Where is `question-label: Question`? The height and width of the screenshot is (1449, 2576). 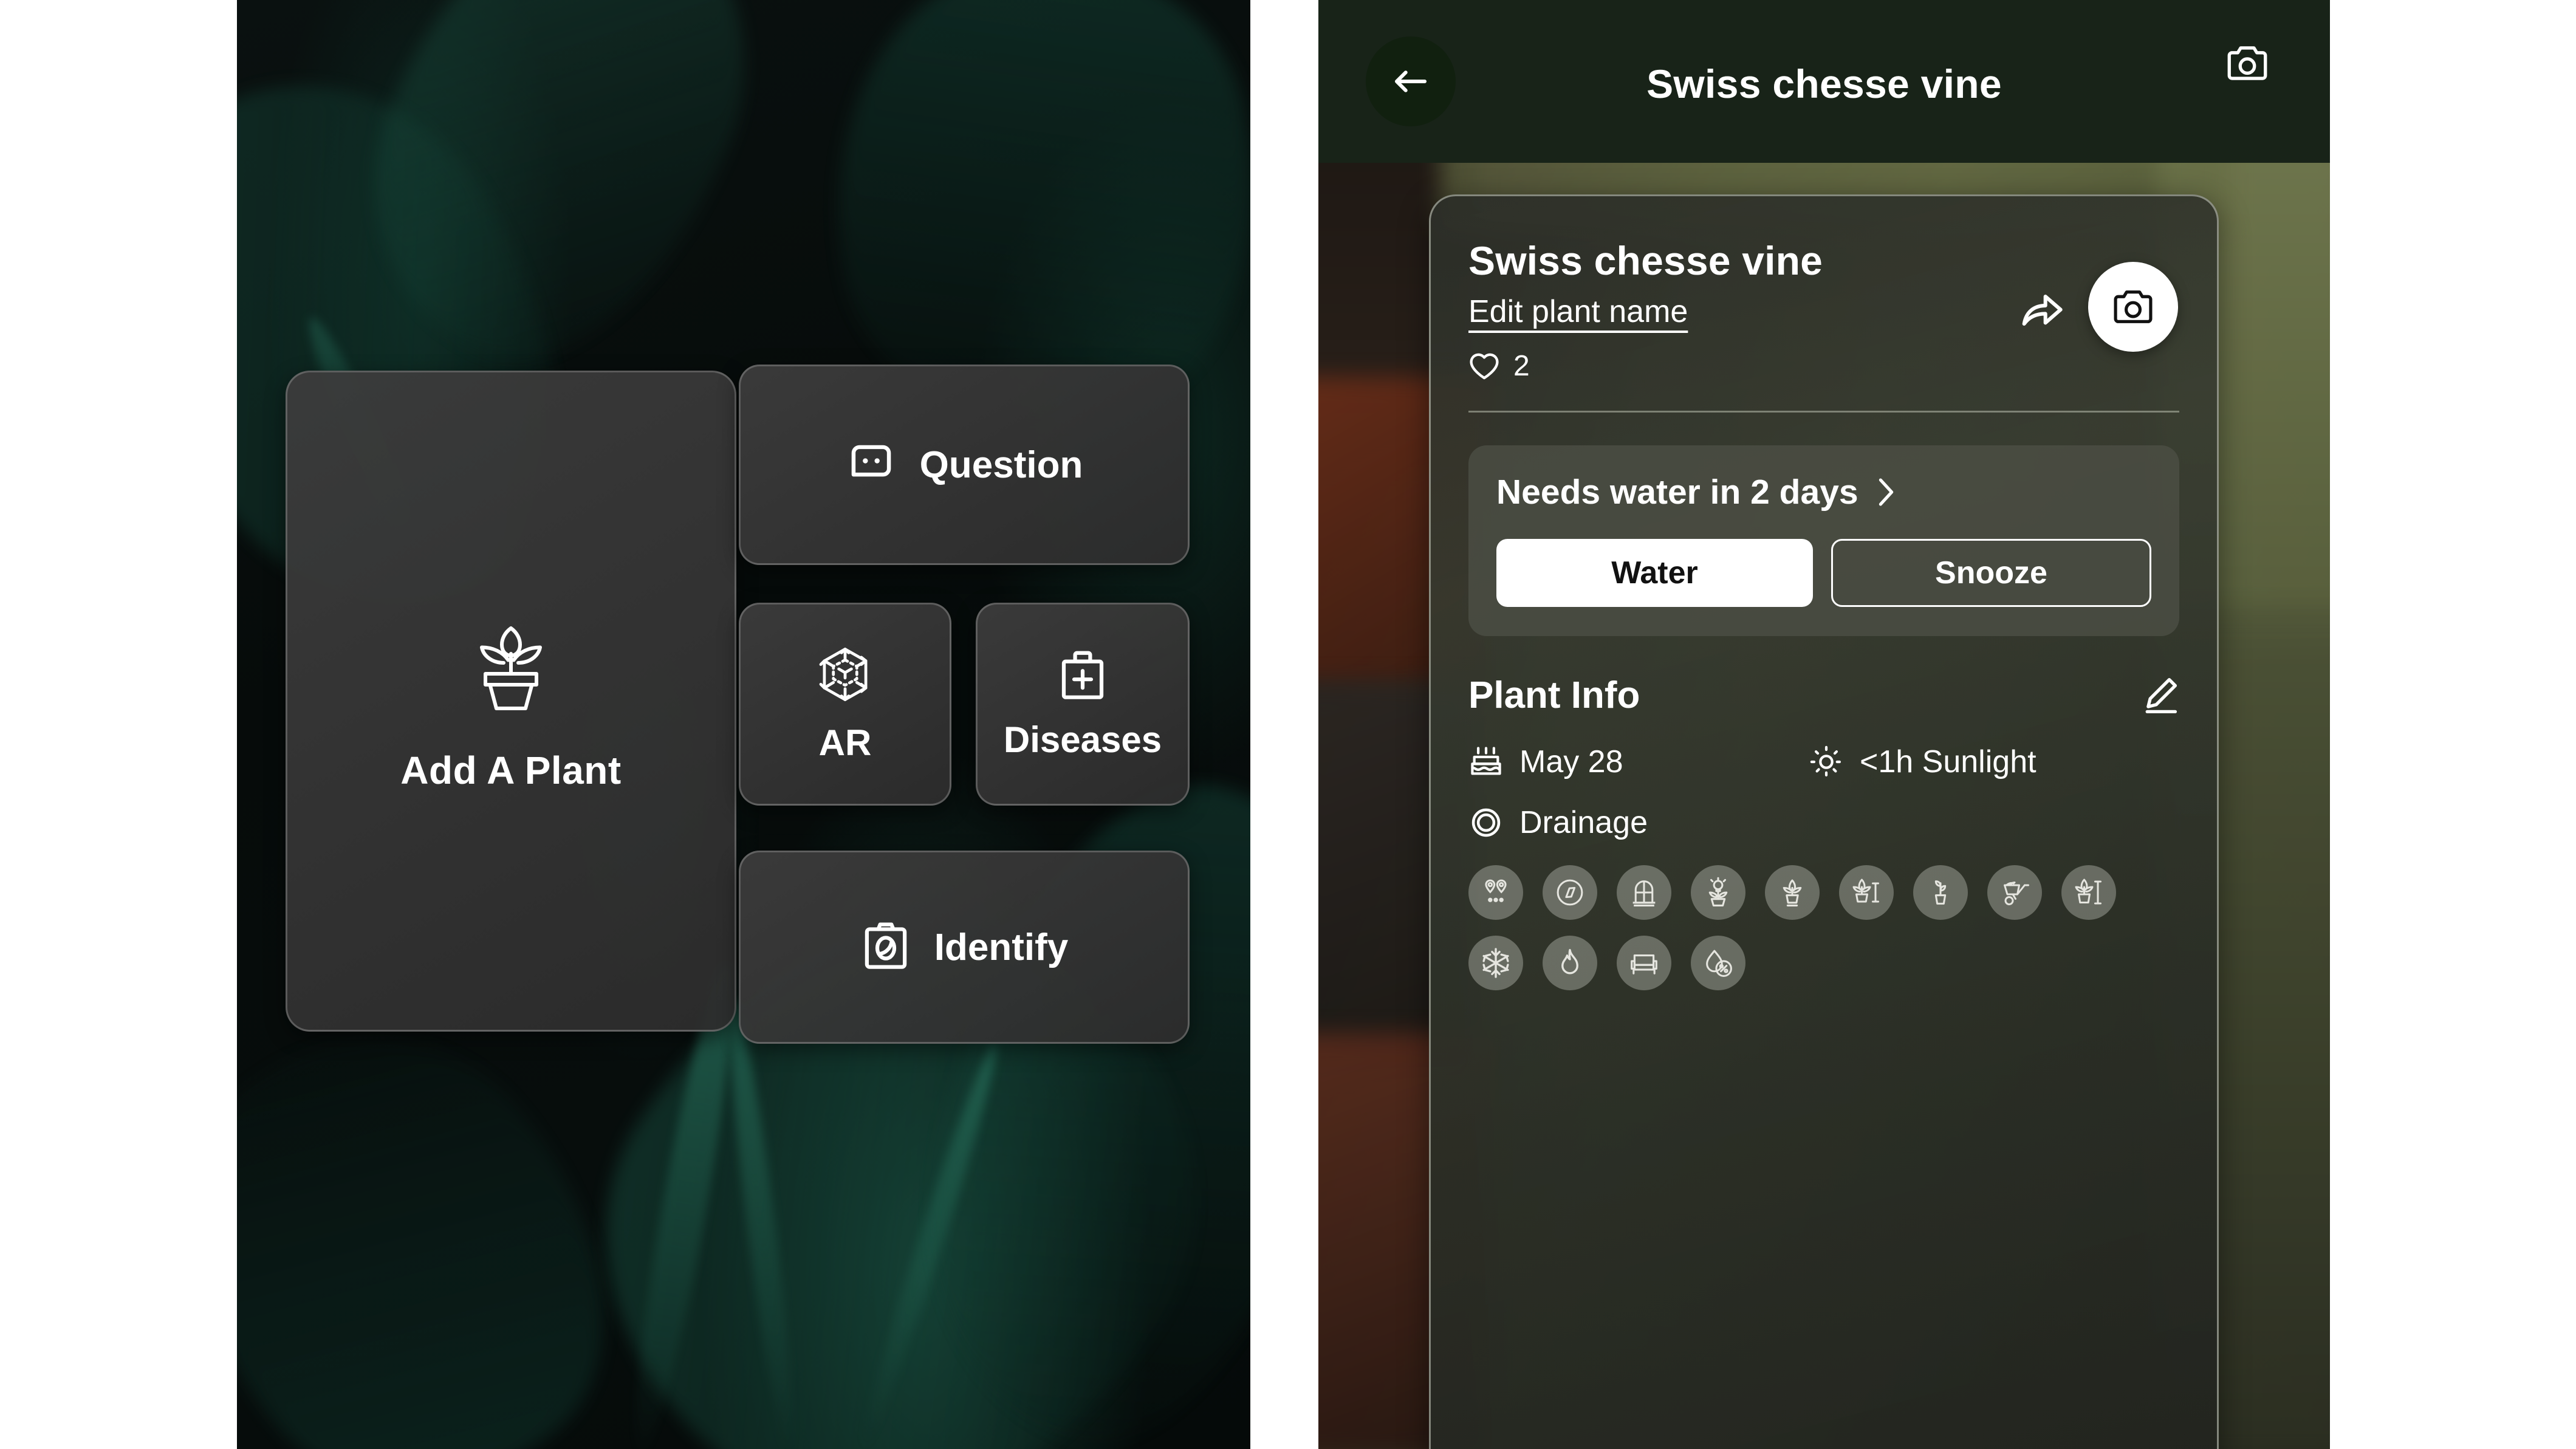 question-label: Question is located at coordinates (1001, 465).